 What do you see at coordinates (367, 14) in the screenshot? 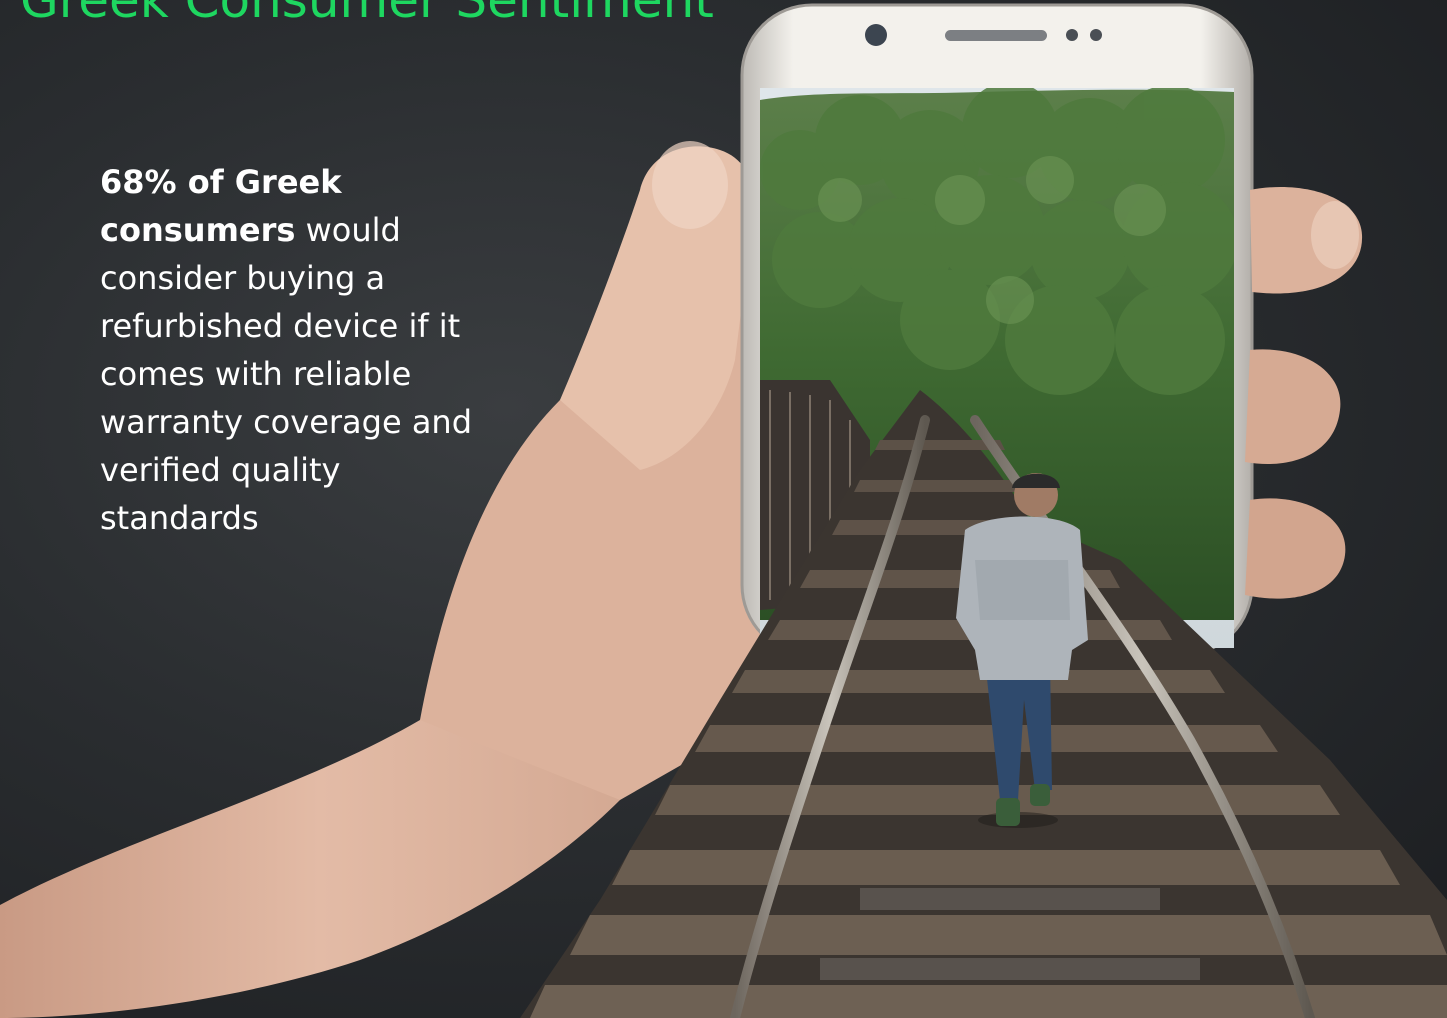
I see `page-title: Greek Consumer Sentiment` at bounding box center [367, 14].